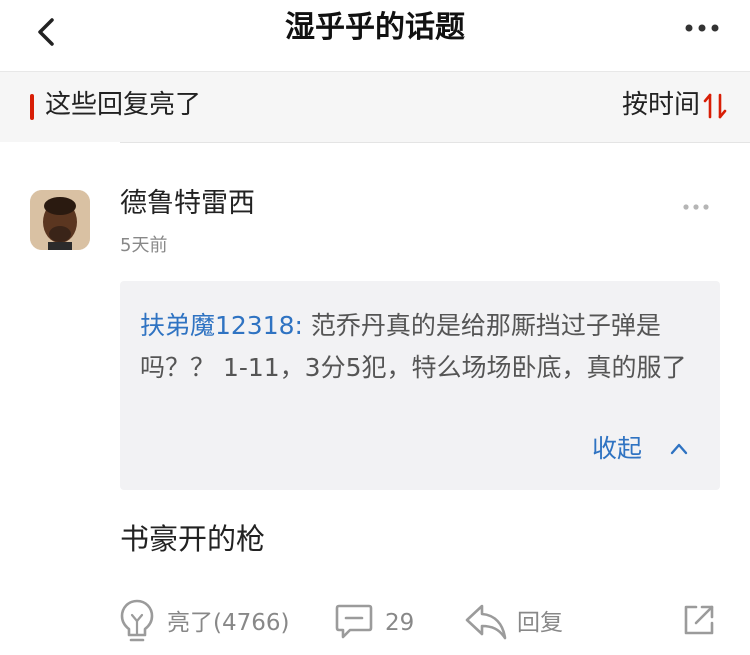  I want to click on section-header: 这些回复亮了 按时间, so click(375, 107).